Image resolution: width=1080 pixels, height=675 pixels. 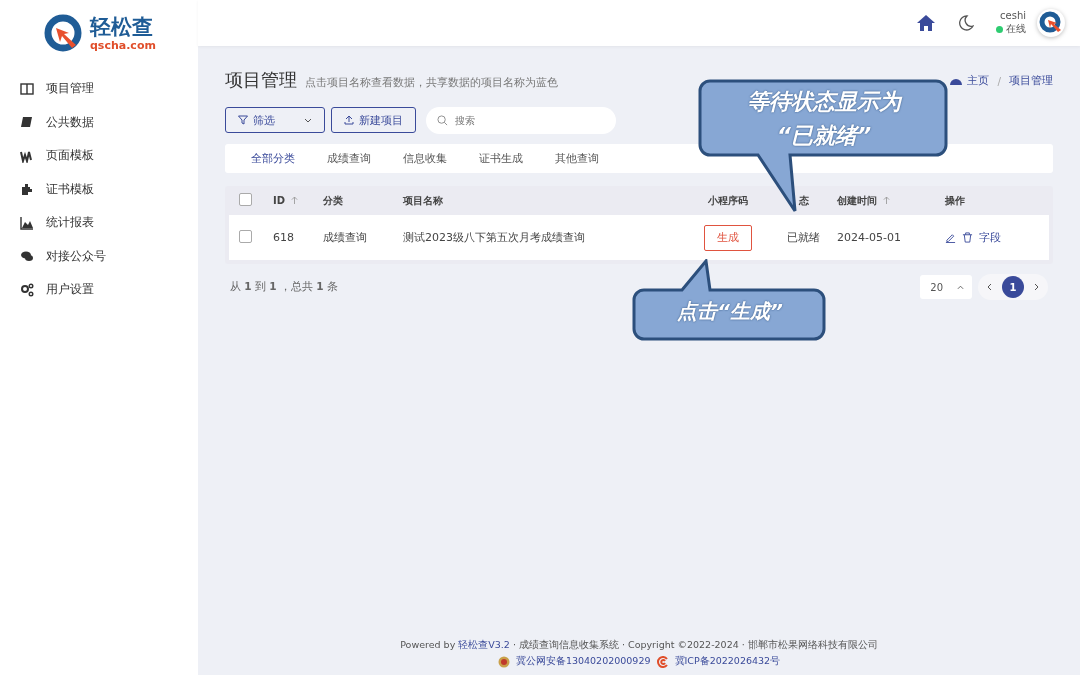 What do you see at coordinates (543, 237) in the screenshot?
I see `project-name-link: 测试2023级八下第五次月考成绩查询` at bounding box center [543, 237].